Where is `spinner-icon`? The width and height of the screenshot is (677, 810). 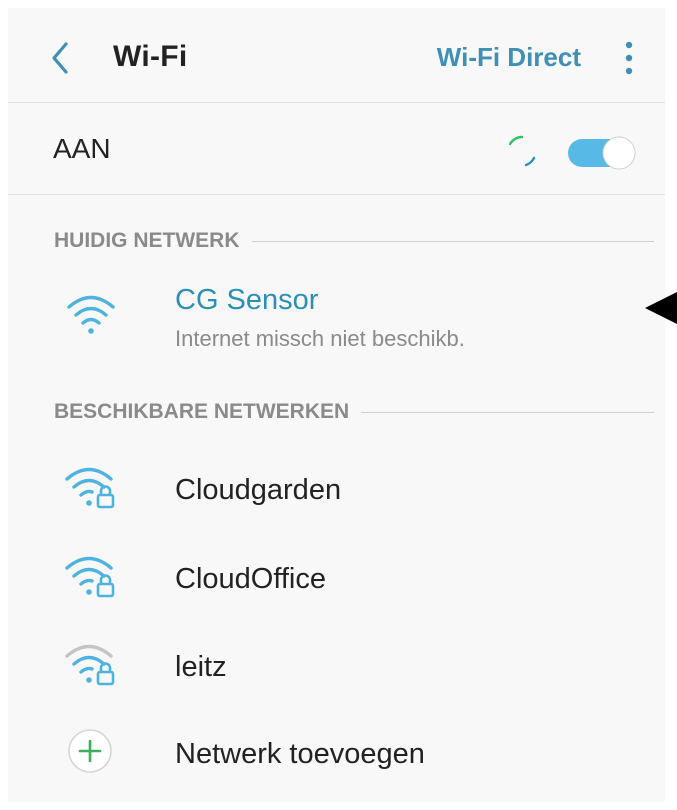 spinner-icon is located at coordinates (522, 151).